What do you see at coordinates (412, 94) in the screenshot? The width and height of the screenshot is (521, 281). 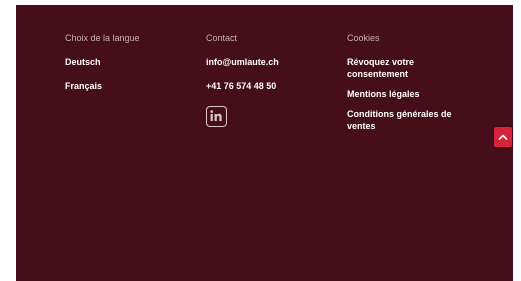 I see `legal-notice-link: Mentions légales` at bounding box center [412, 94].